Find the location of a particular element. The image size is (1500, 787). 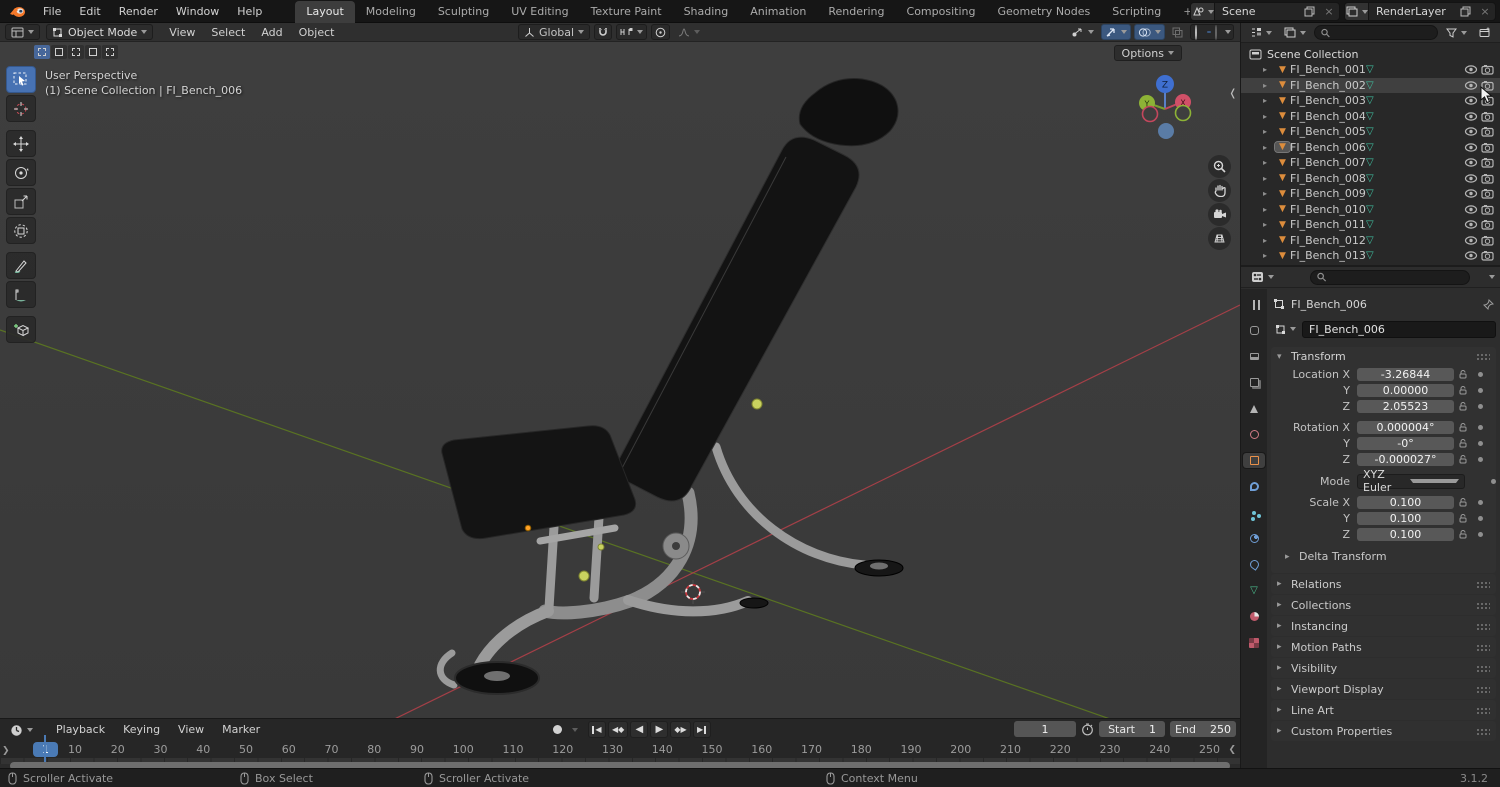

transform-orientation-dropdown: Global is located at coordinates (554, 32).